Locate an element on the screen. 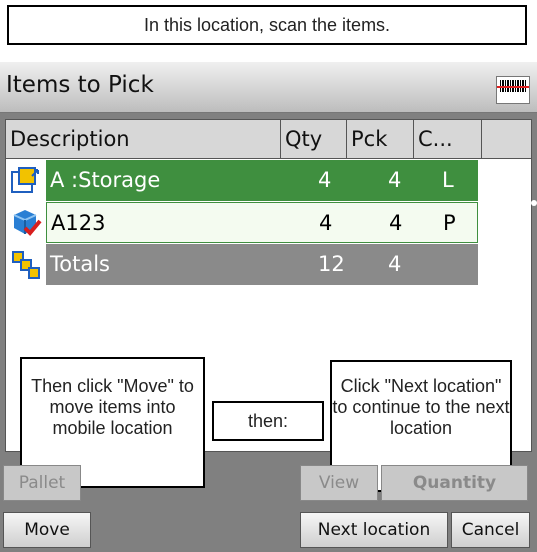  item-box-check-icon is located at coordinates (27, 223).